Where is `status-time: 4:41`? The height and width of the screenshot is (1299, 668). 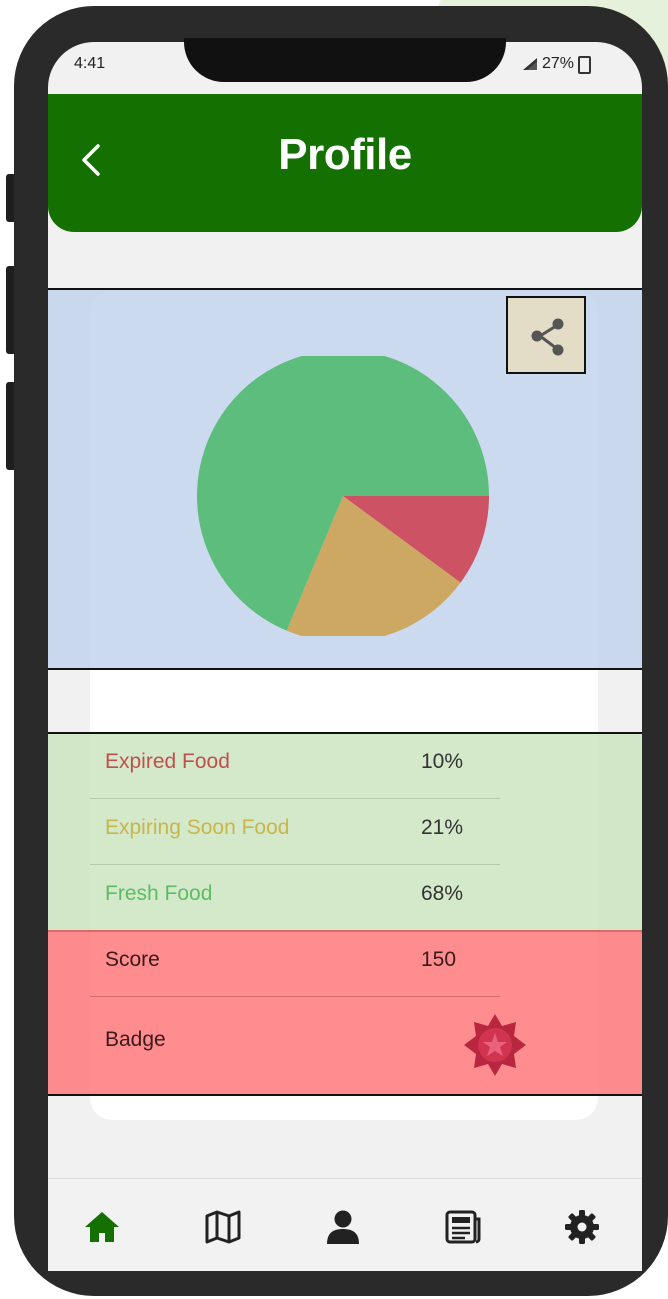 status-time: 4:41 is located at coordinates (90, 63).